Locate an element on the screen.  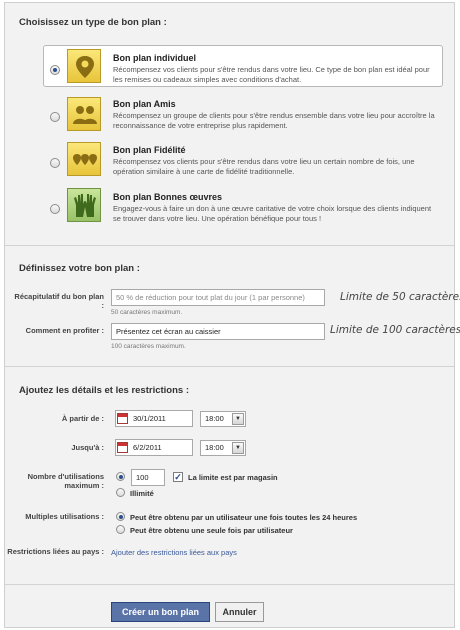
type-name-loyalty: Bon plan Fidélité is located at coordinates (149, 150).